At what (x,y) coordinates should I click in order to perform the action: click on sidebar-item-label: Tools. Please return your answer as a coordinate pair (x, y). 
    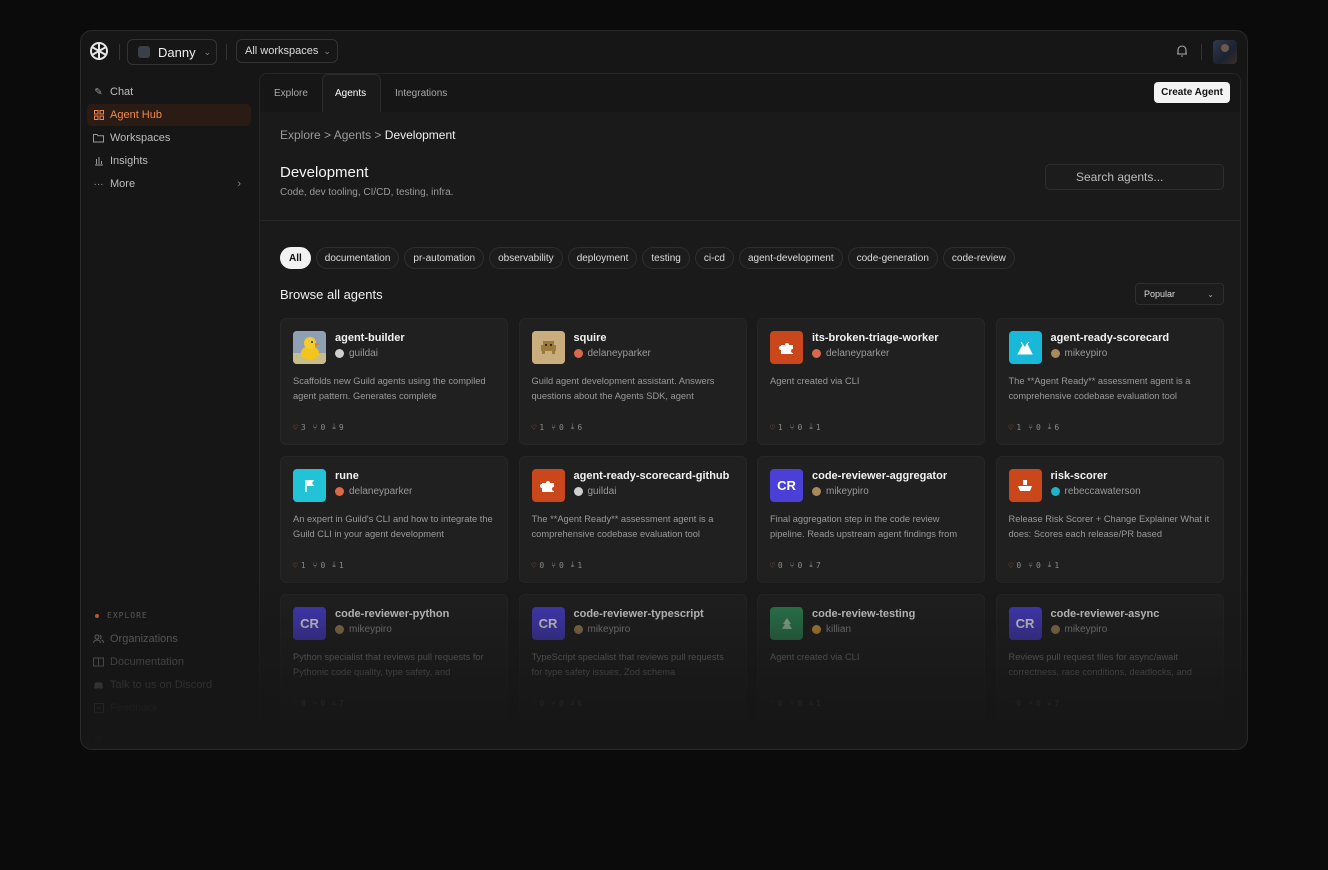
    Looking at the image, I should click on (123, 740).